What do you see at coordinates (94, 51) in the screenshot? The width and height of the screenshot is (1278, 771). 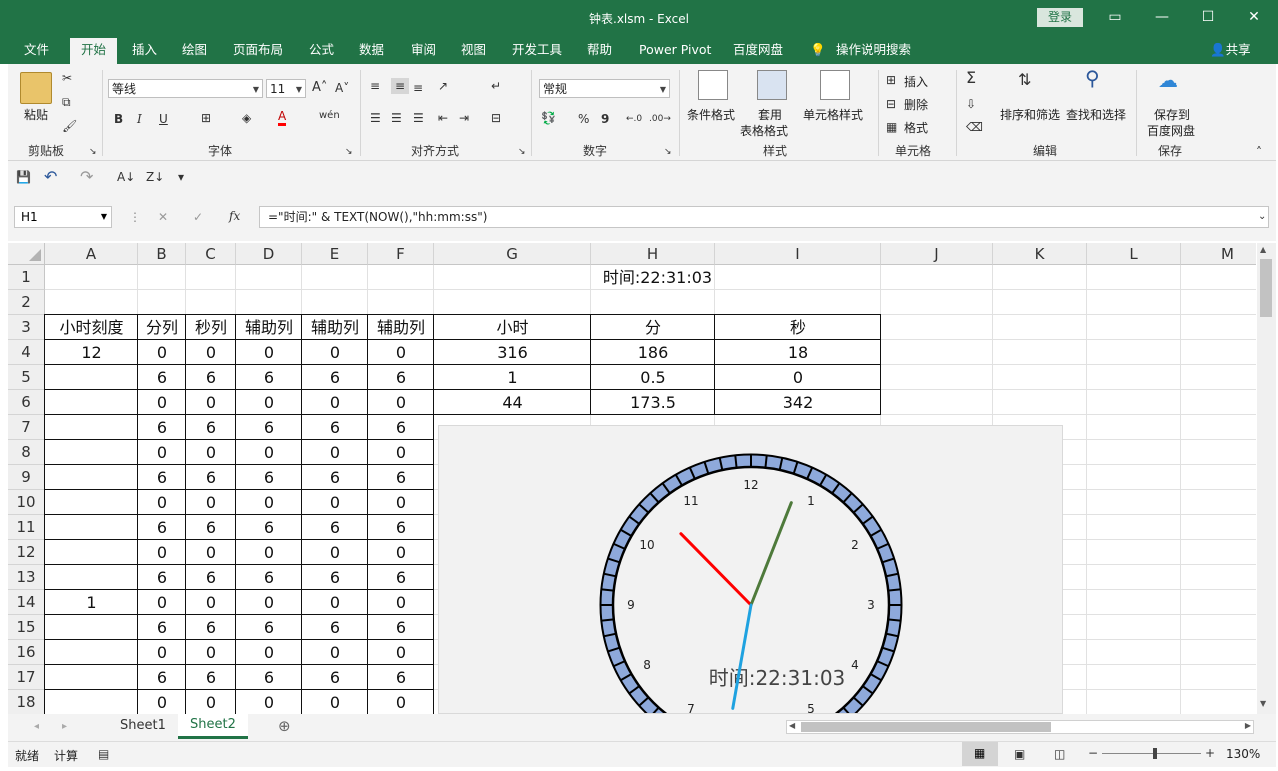 I see `tab-home: 开始` at bounding box center [94, 51].